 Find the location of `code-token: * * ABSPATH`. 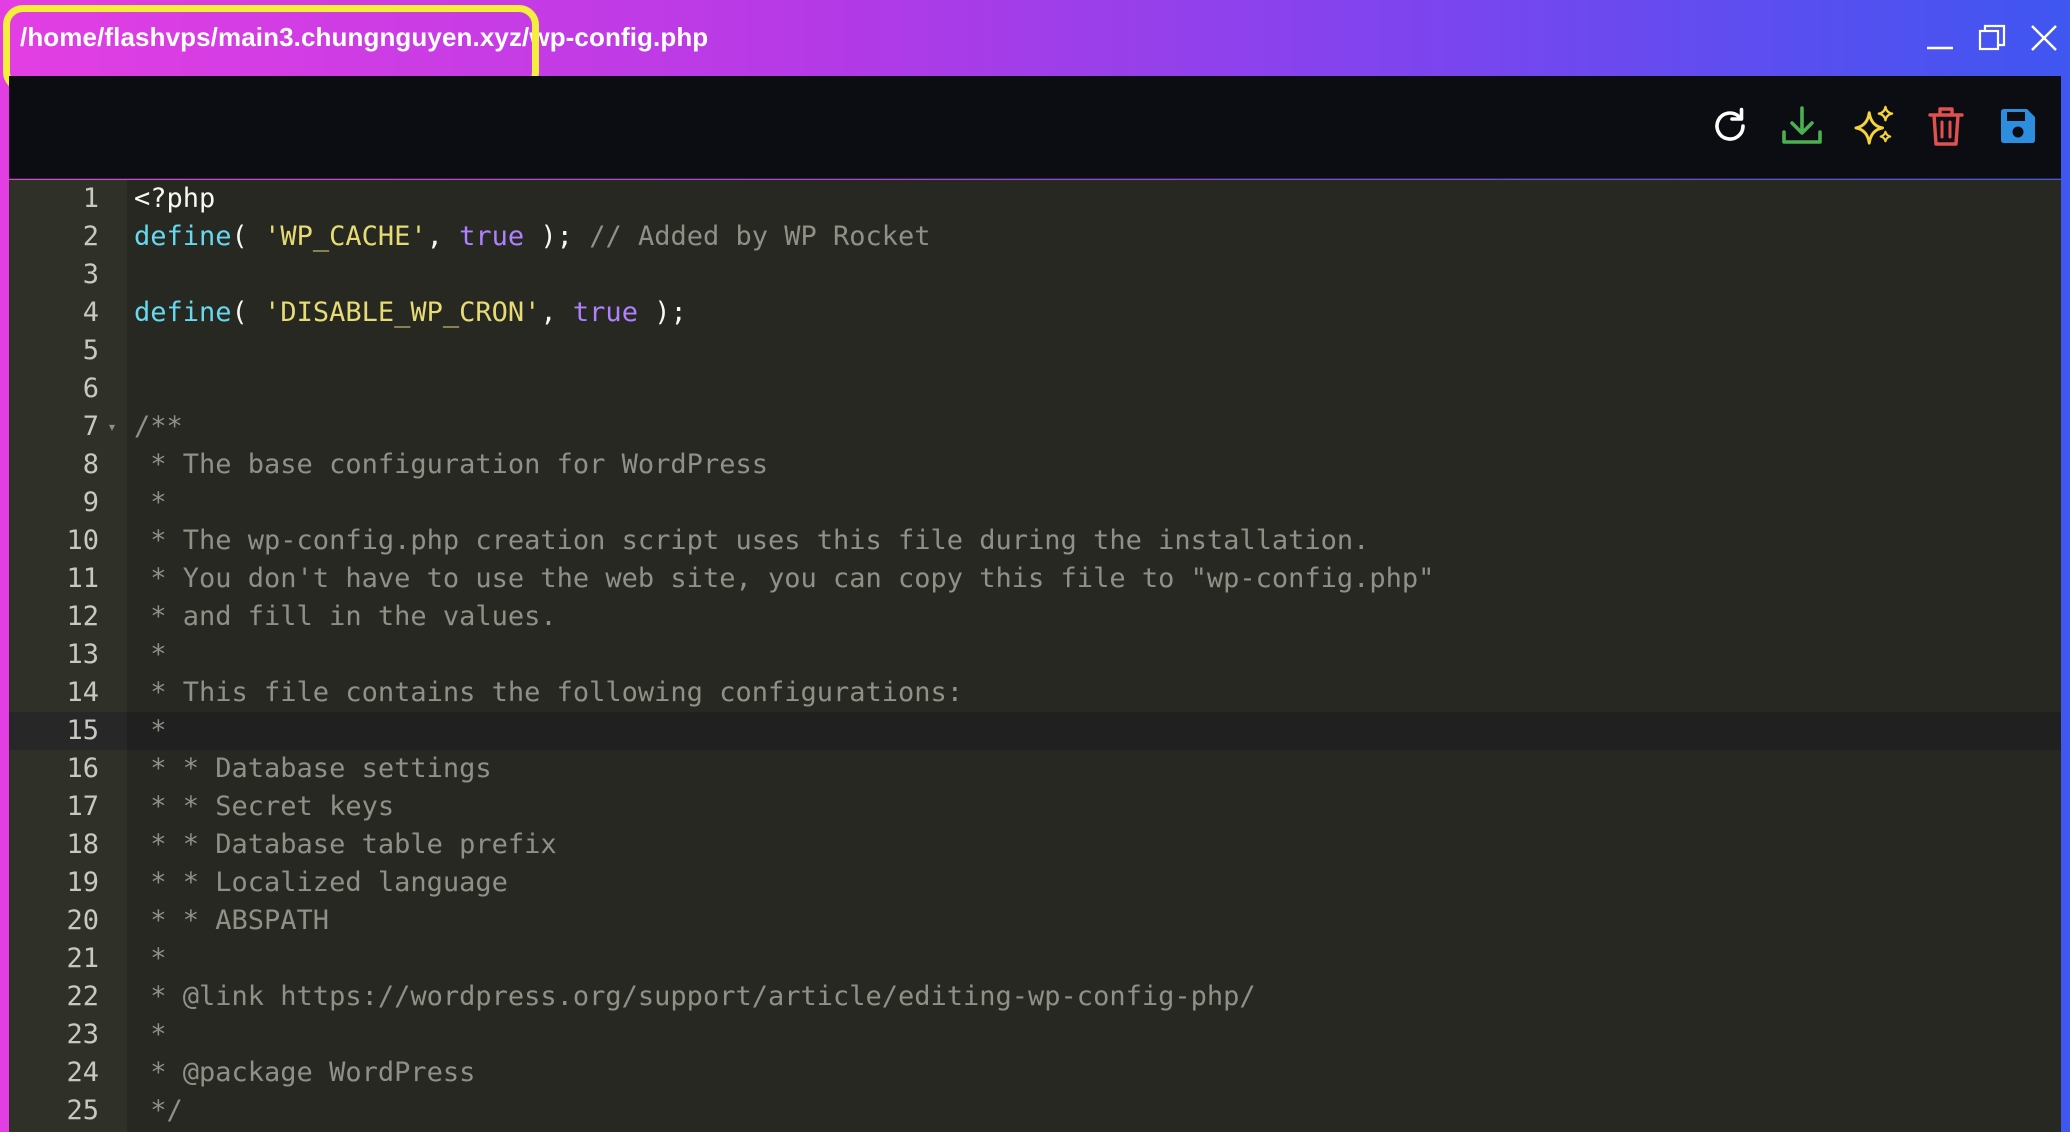

code-token: * * ABSPATH is located at coordinates (232, 920).